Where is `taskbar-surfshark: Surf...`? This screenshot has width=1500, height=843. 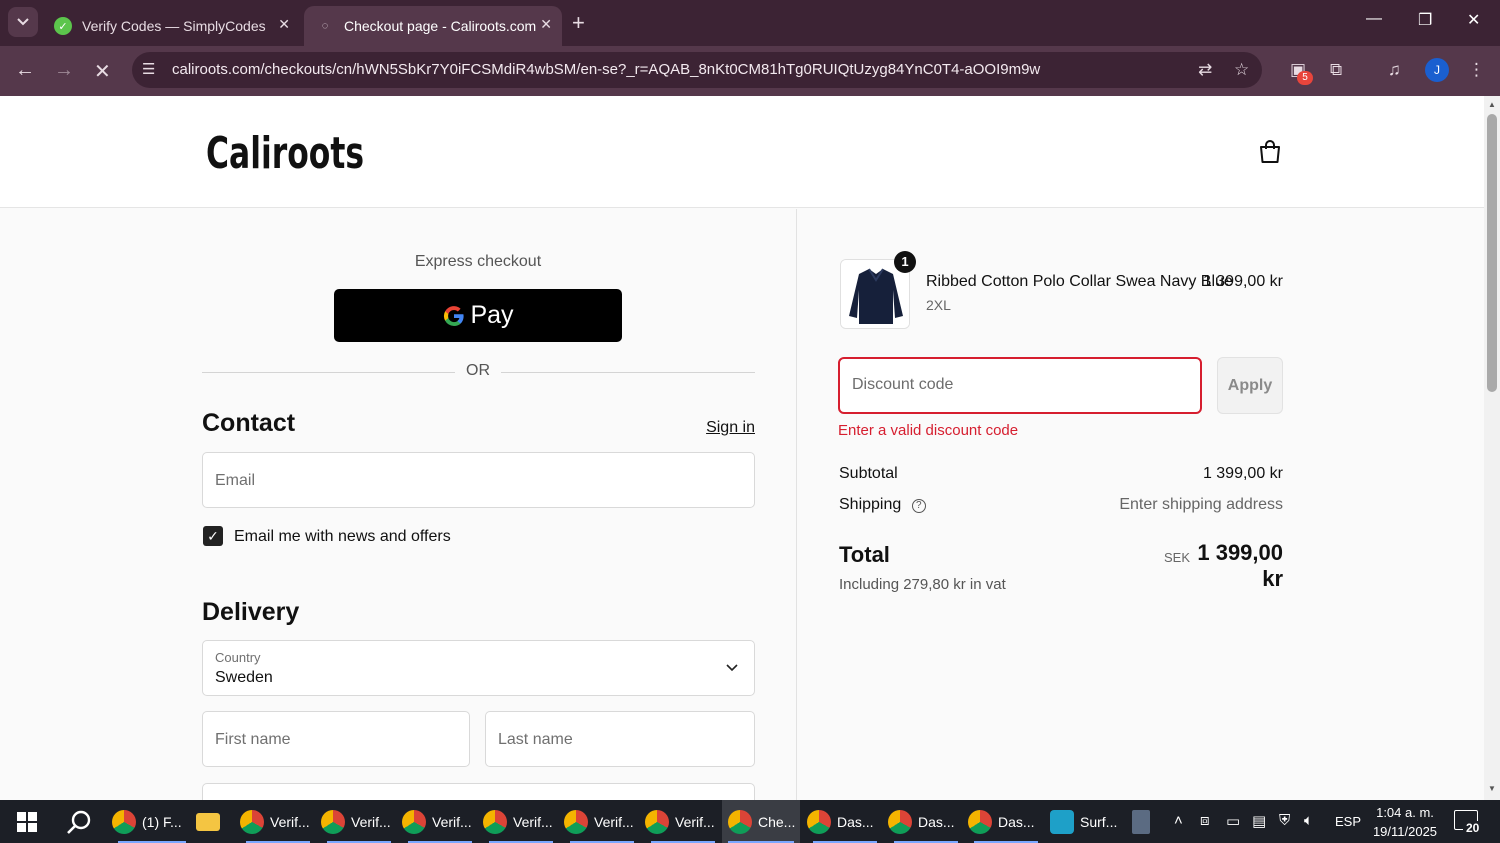
taskbar-surfshark: Surf... is located at coordinates (1085, 821).